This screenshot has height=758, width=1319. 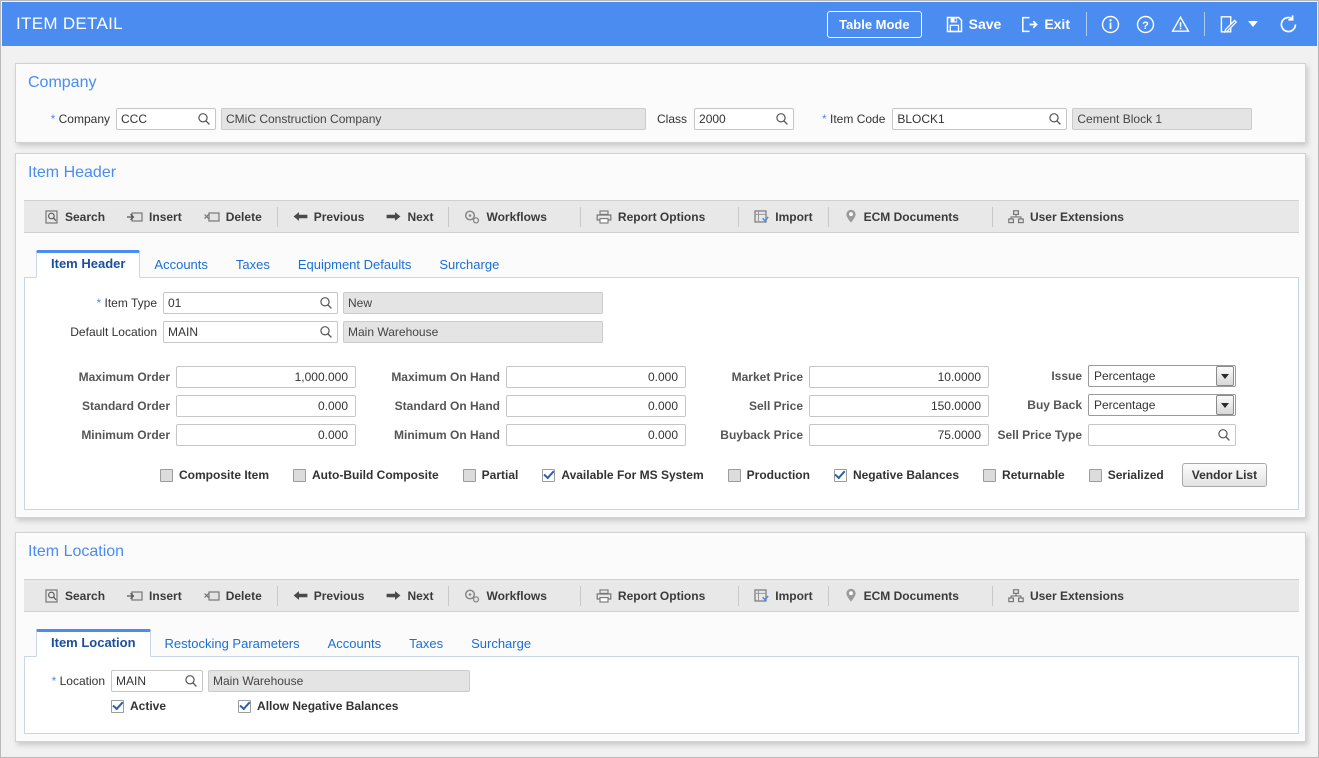 I want to click on tab-equipment-defaults: Equipment Defaults, so click(x=354, y=265).